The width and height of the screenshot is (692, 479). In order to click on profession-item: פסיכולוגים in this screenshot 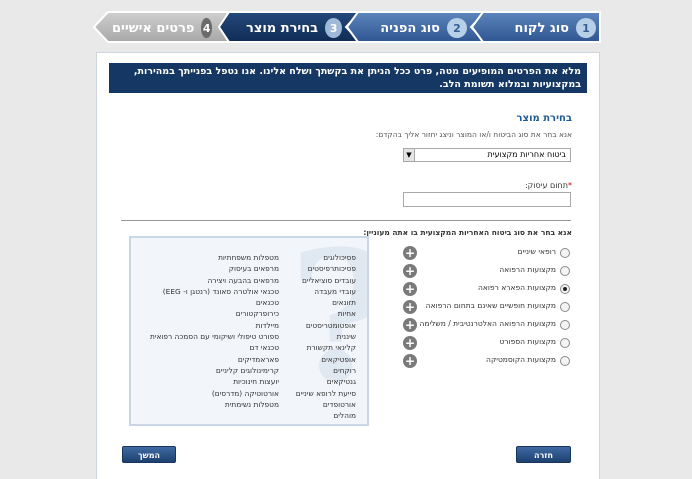, I will do `click(339, 257)`.